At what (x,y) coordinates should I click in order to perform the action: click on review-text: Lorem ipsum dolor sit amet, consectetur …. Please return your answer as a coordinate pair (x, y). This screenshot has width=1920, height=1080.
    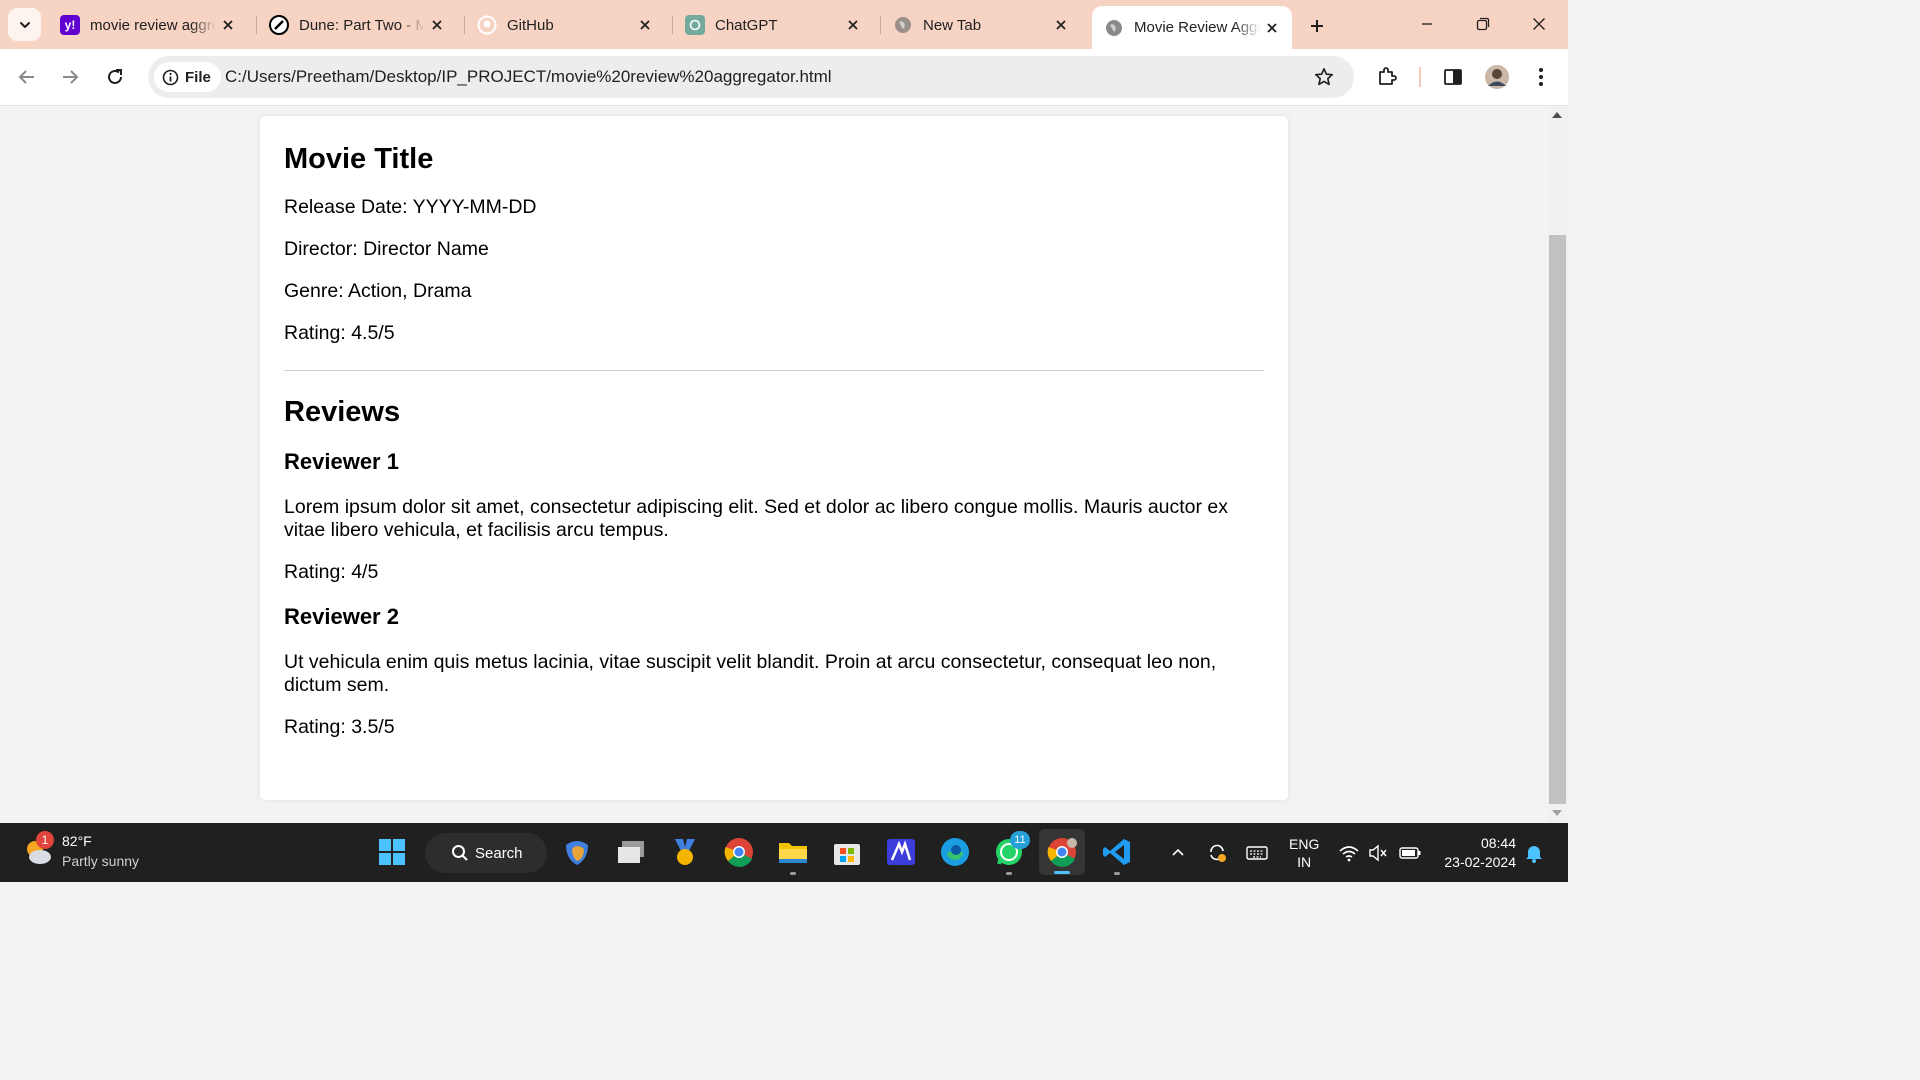
    Looking at the image, I should click on (756, 518).